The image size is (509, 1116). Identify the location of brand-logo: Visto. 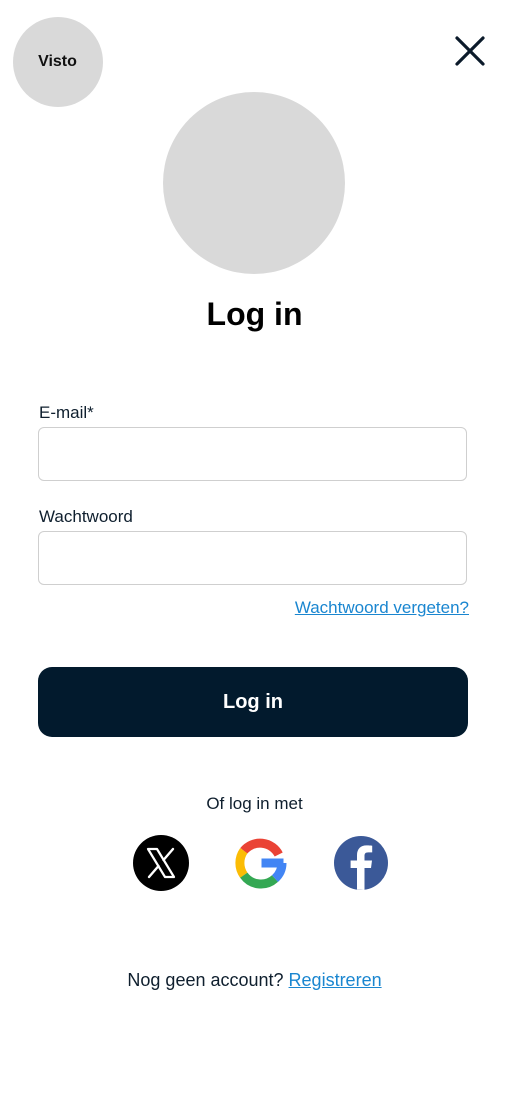
(58, 62).